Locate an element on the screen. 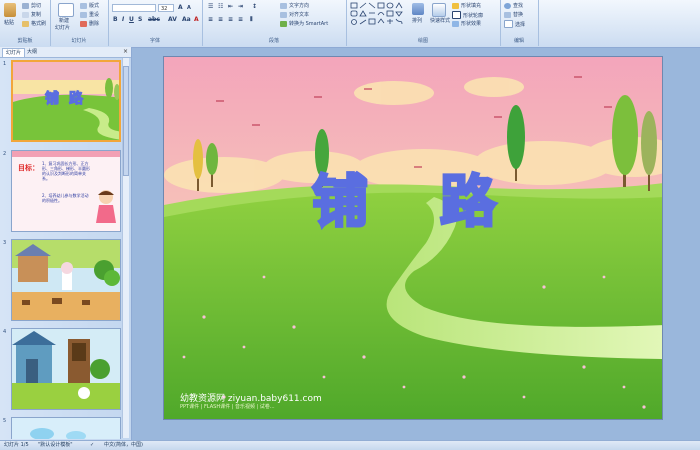 The height and width of the screenshot is (450, 700). slide-title: 铺路 is located at coordinates (439, 202).